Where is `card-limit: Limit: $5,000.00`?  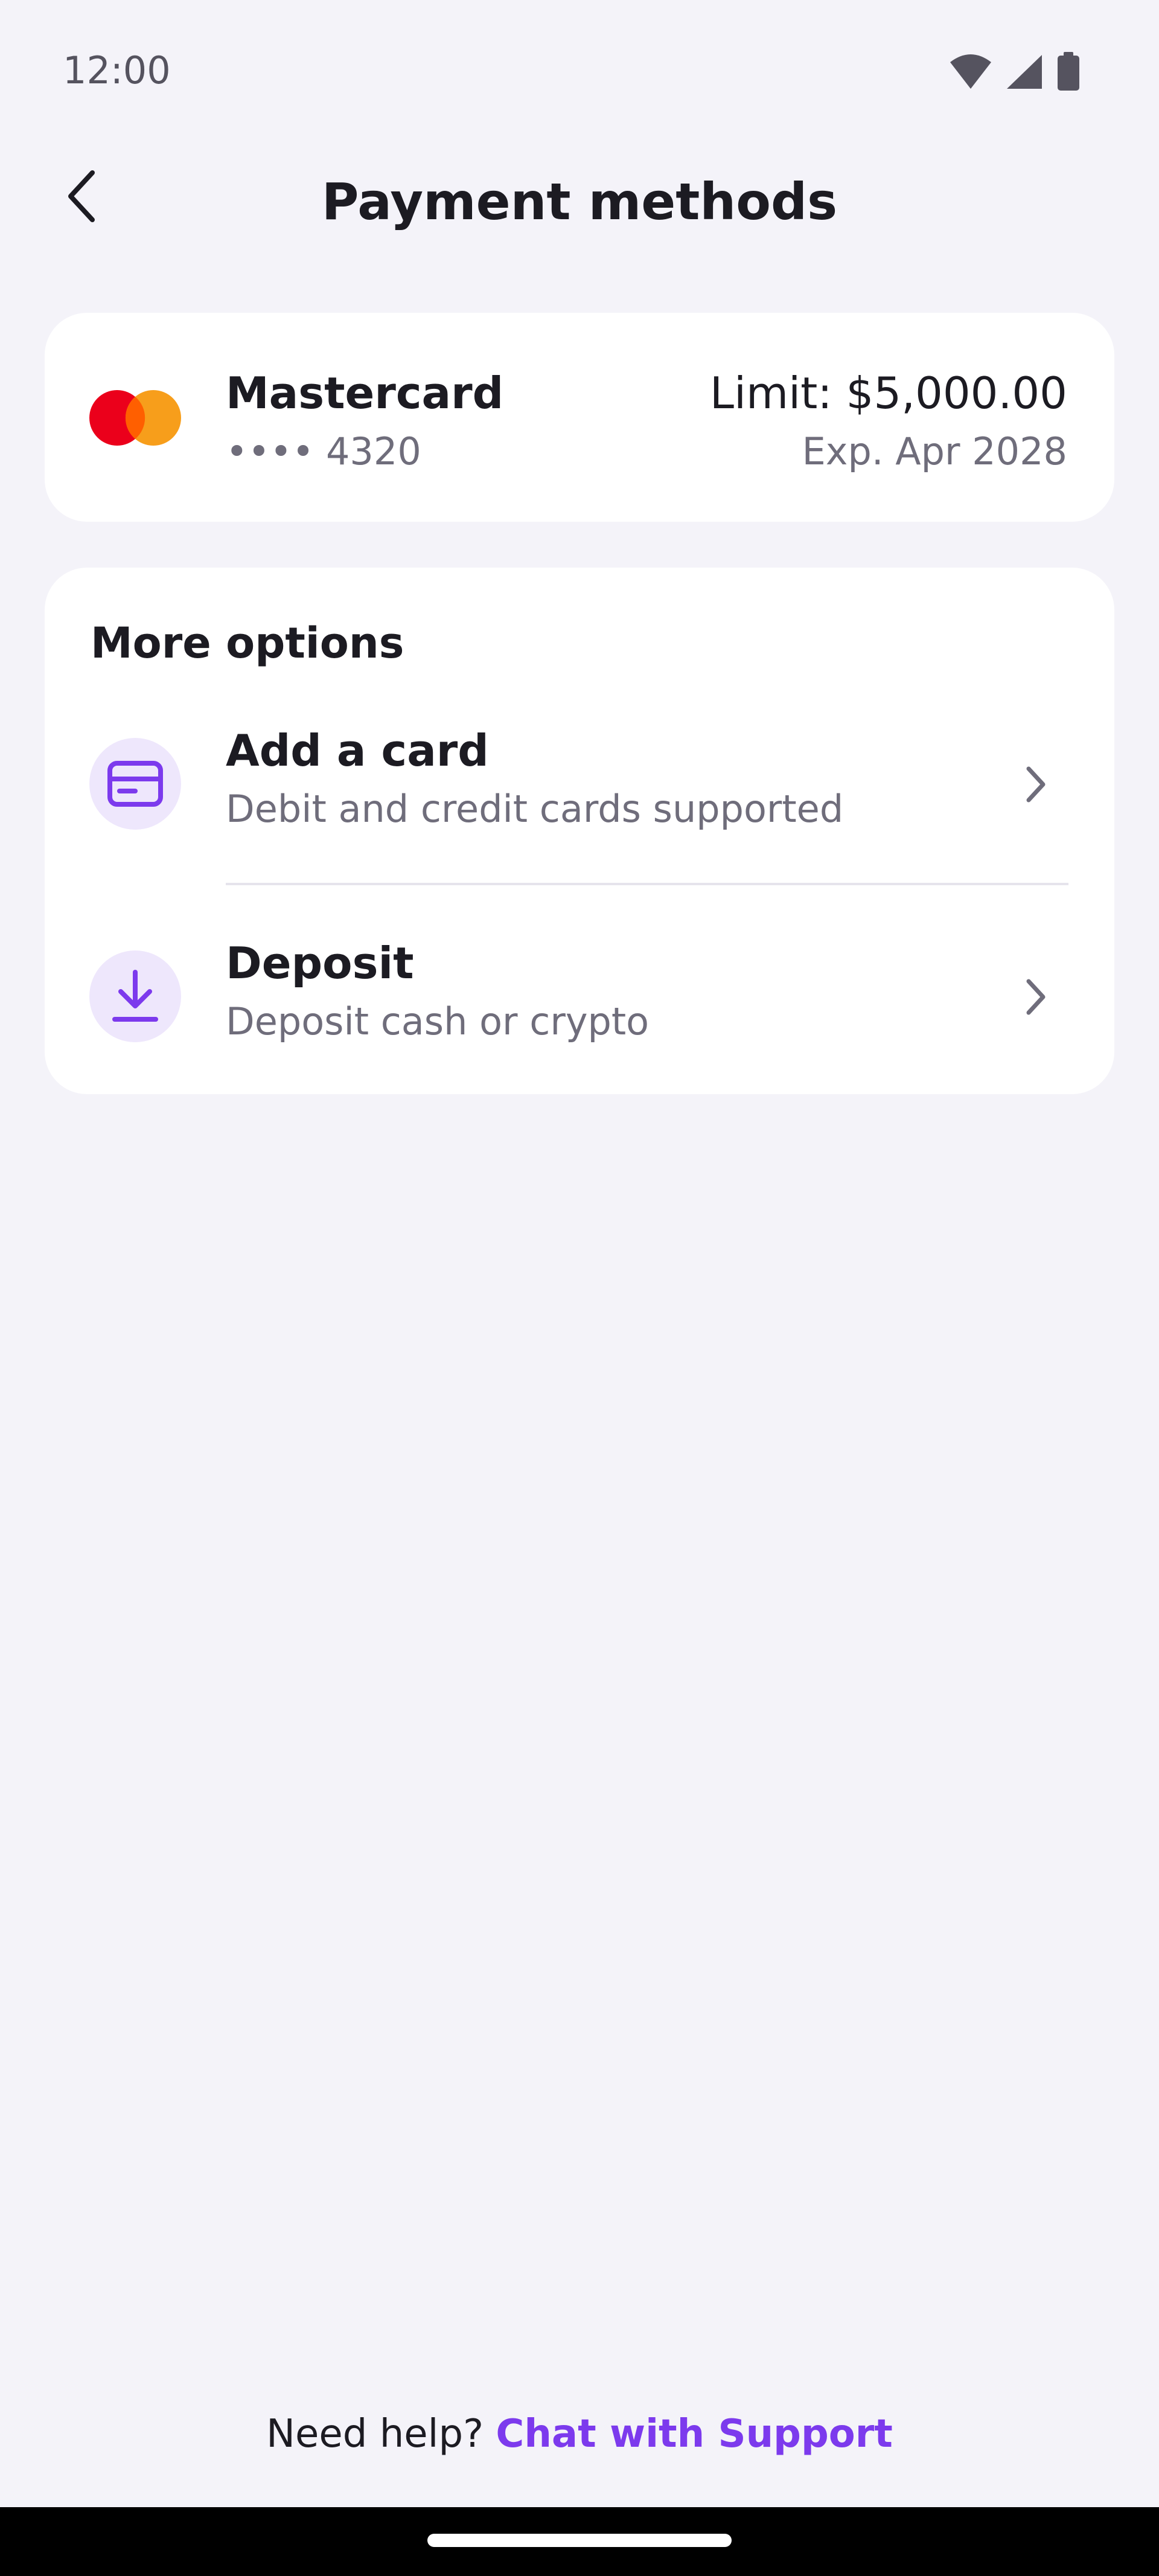 card-limit: Limit: $5,000.00 is located at coordinates (888, 393).